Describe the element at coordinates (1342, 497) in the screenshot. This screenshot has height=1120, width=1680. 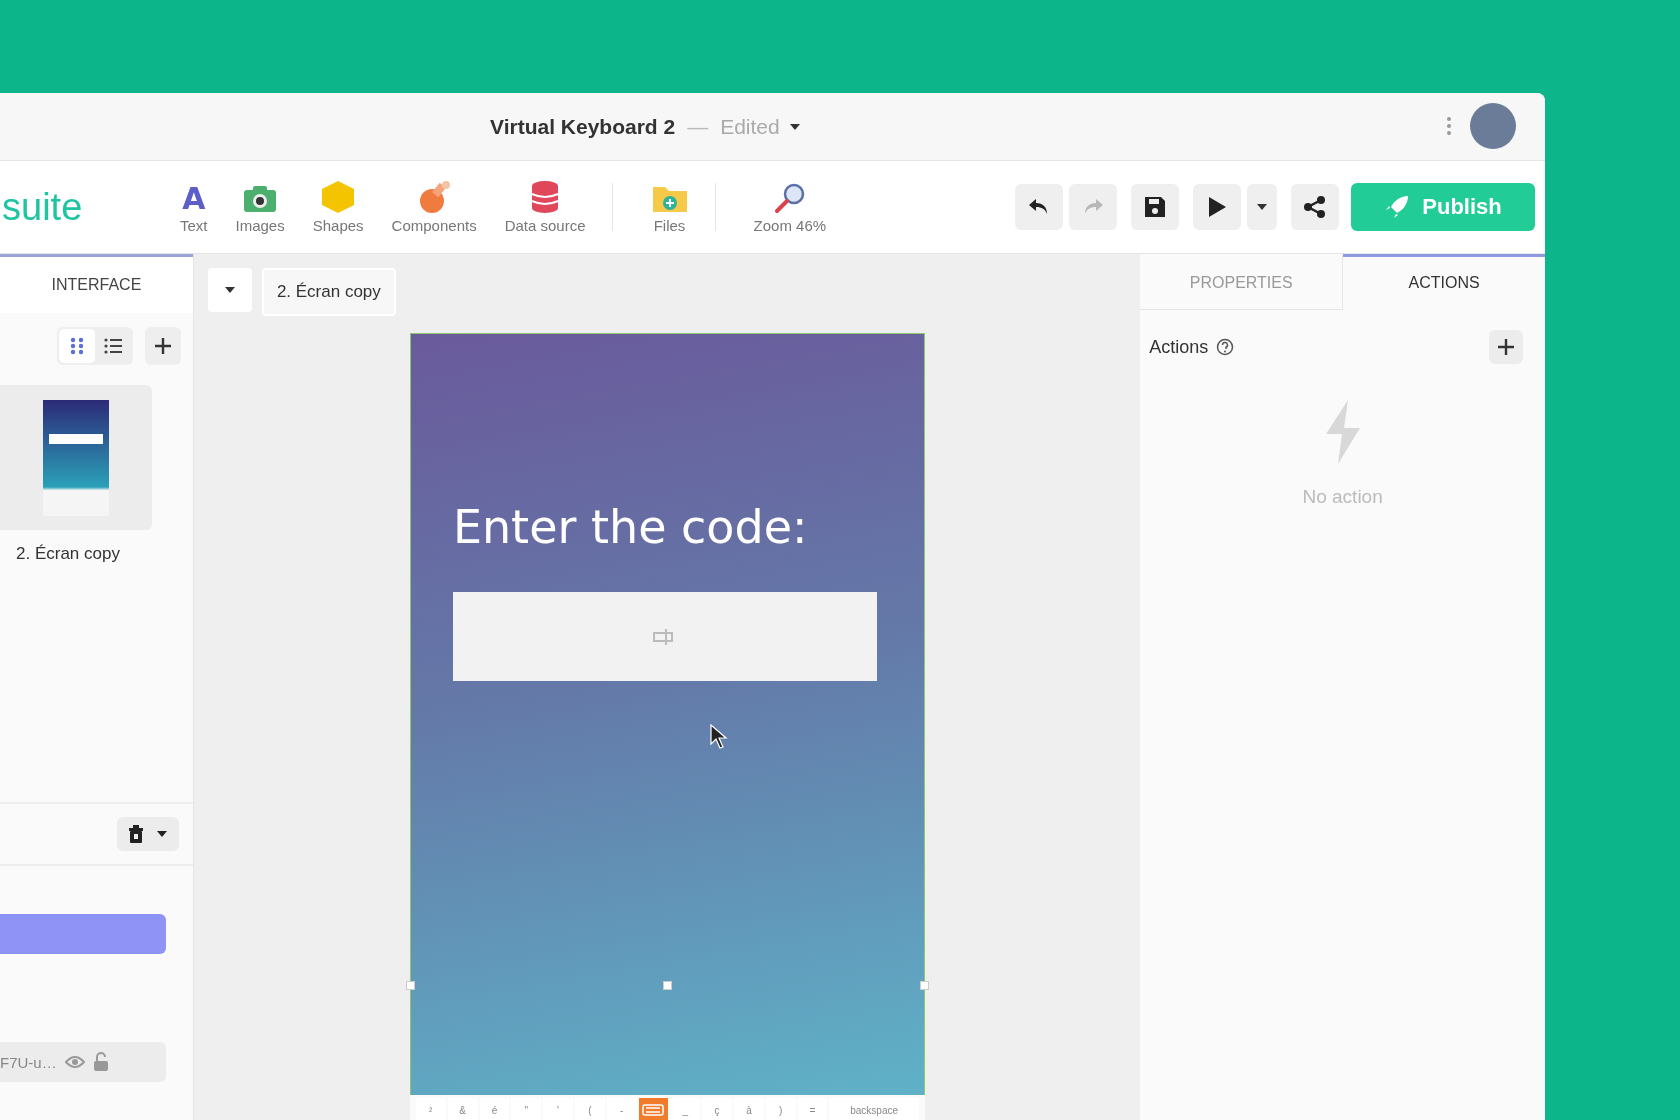
I see `empty-message: No action` at that location.